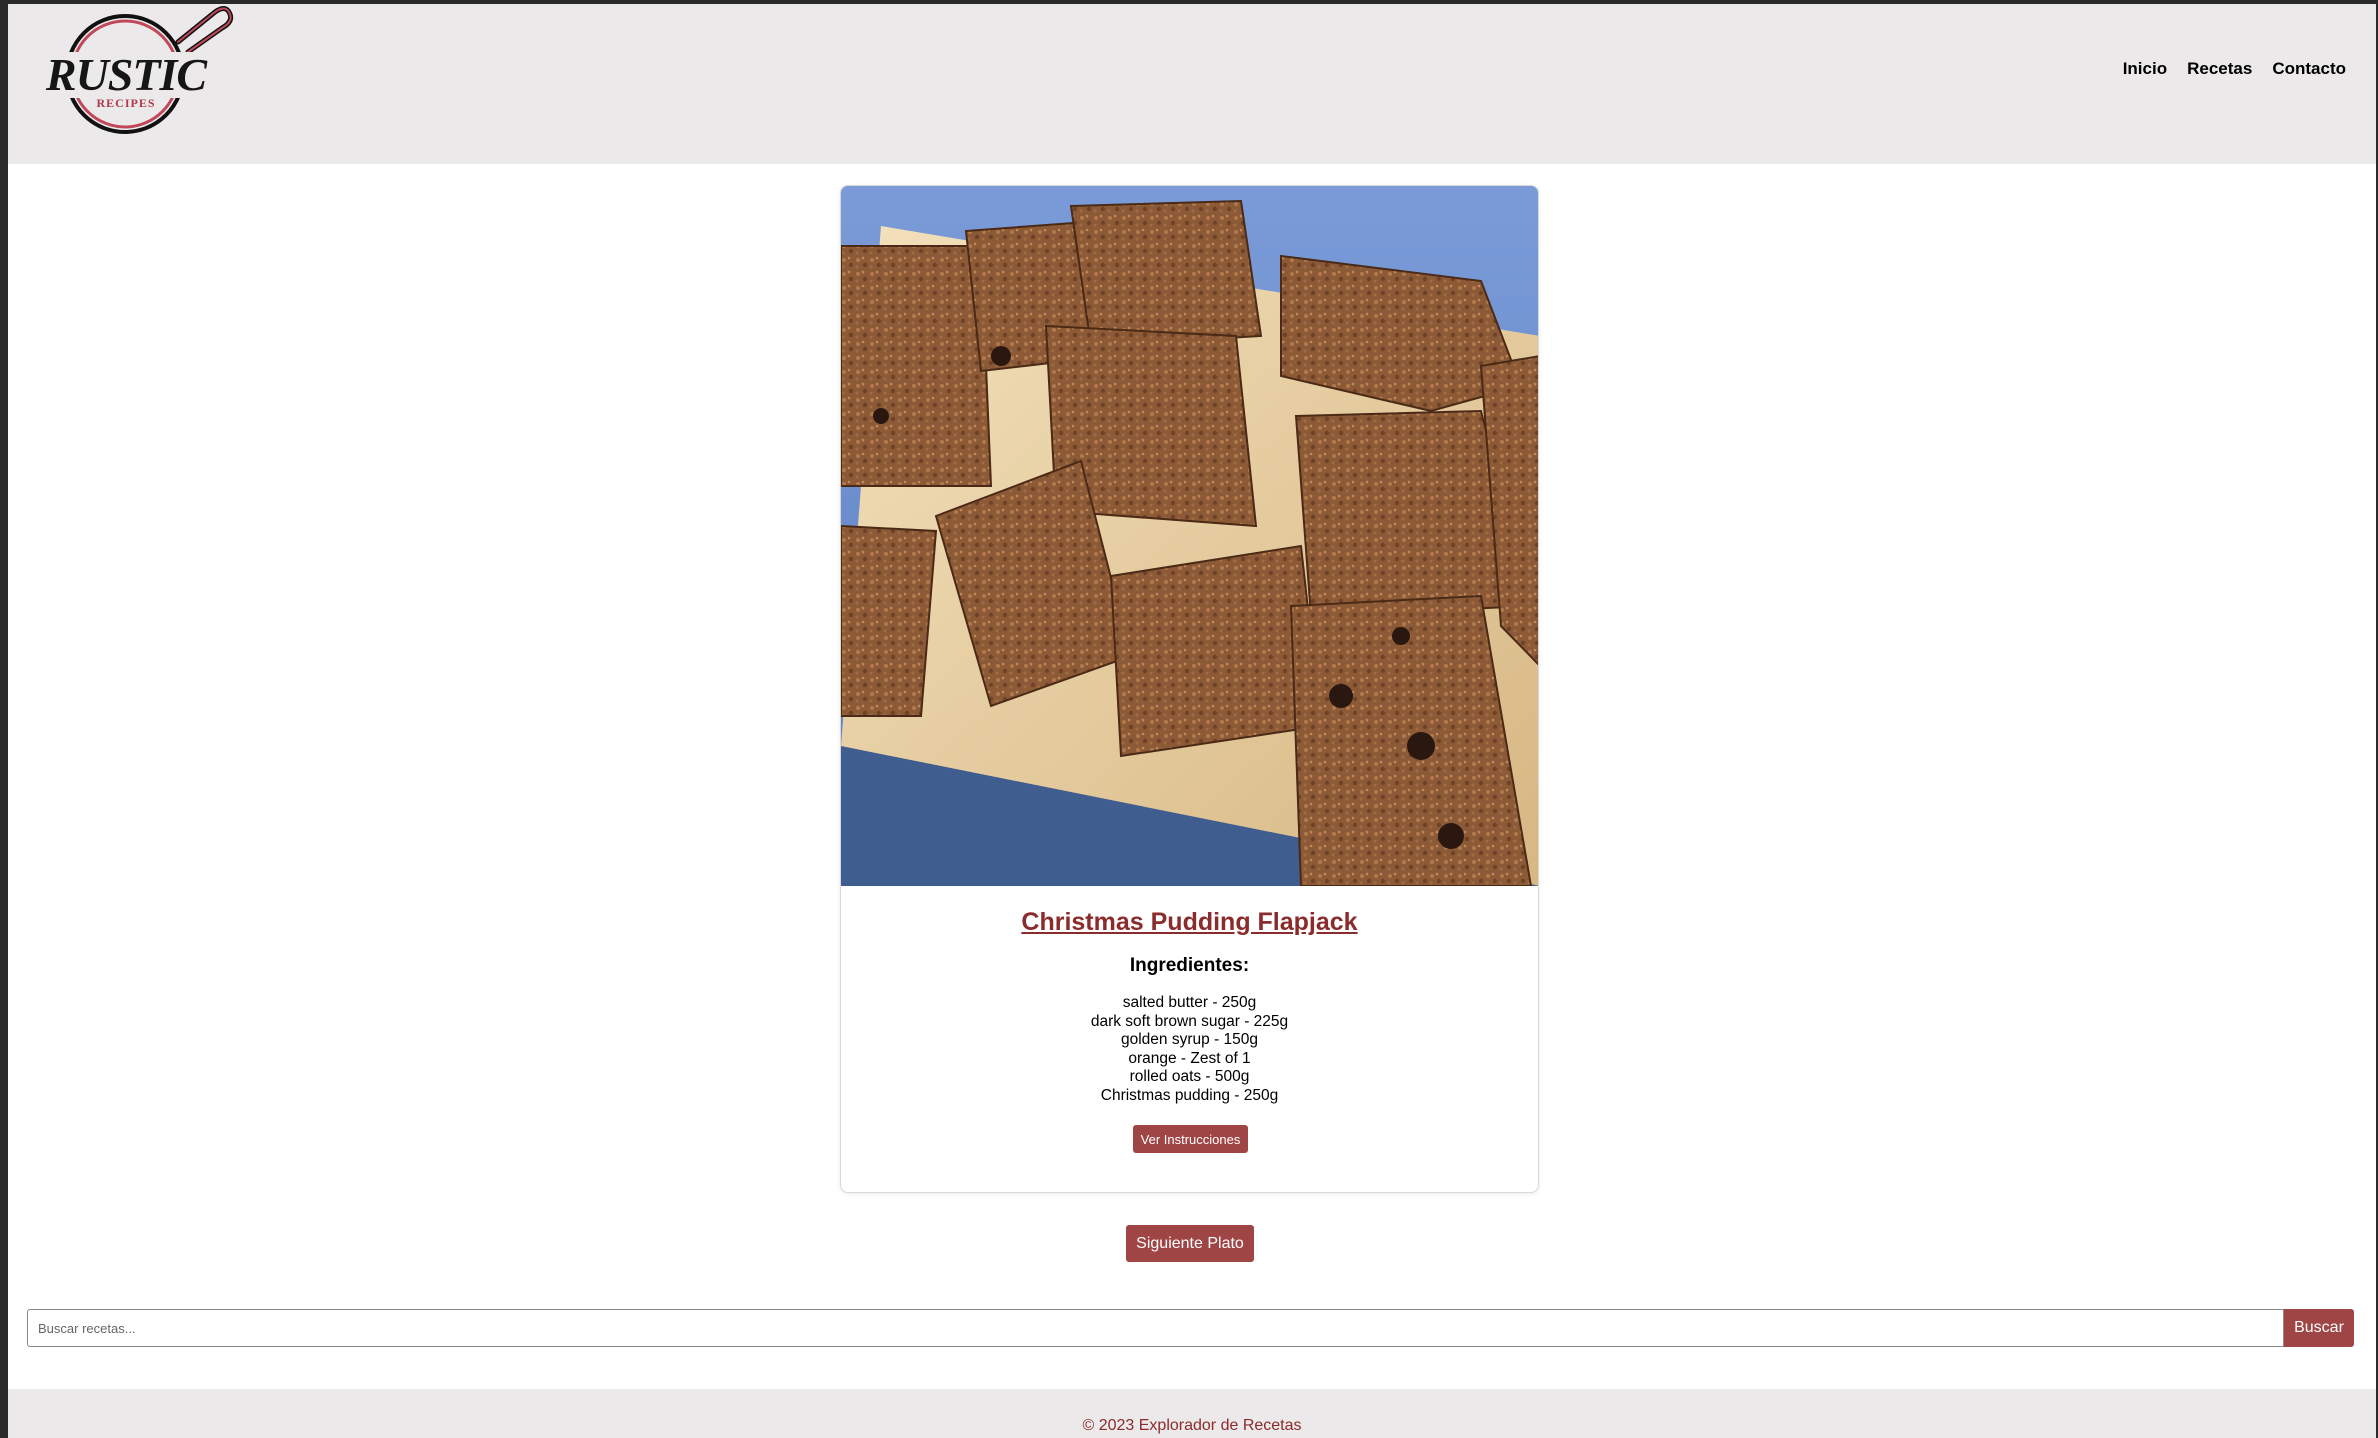  What do you see at coordinates (1189, 1058) in the screenshot?
I see `ingredient-item: orange - Zest of 1` at bounding box center [1189, 1058].